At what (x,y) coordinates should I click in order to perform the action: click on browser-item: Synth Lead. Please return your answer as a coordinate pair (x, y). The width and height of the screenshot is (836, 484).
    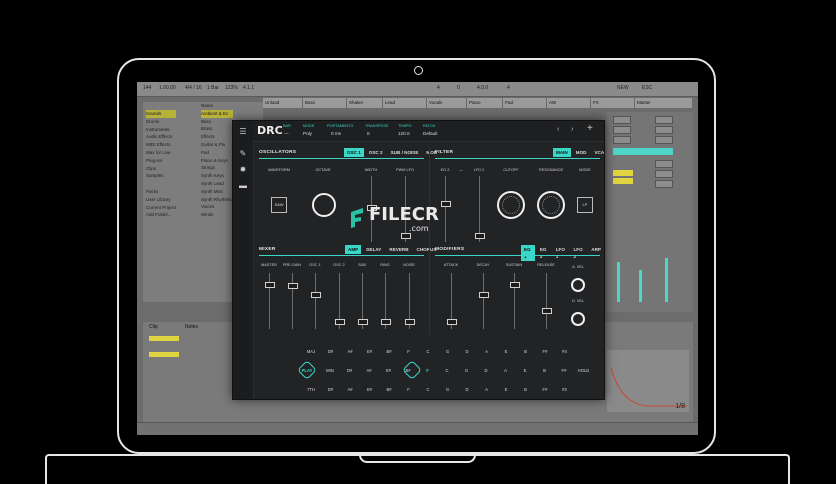
    Looking at the image, I should click on (217, 184).